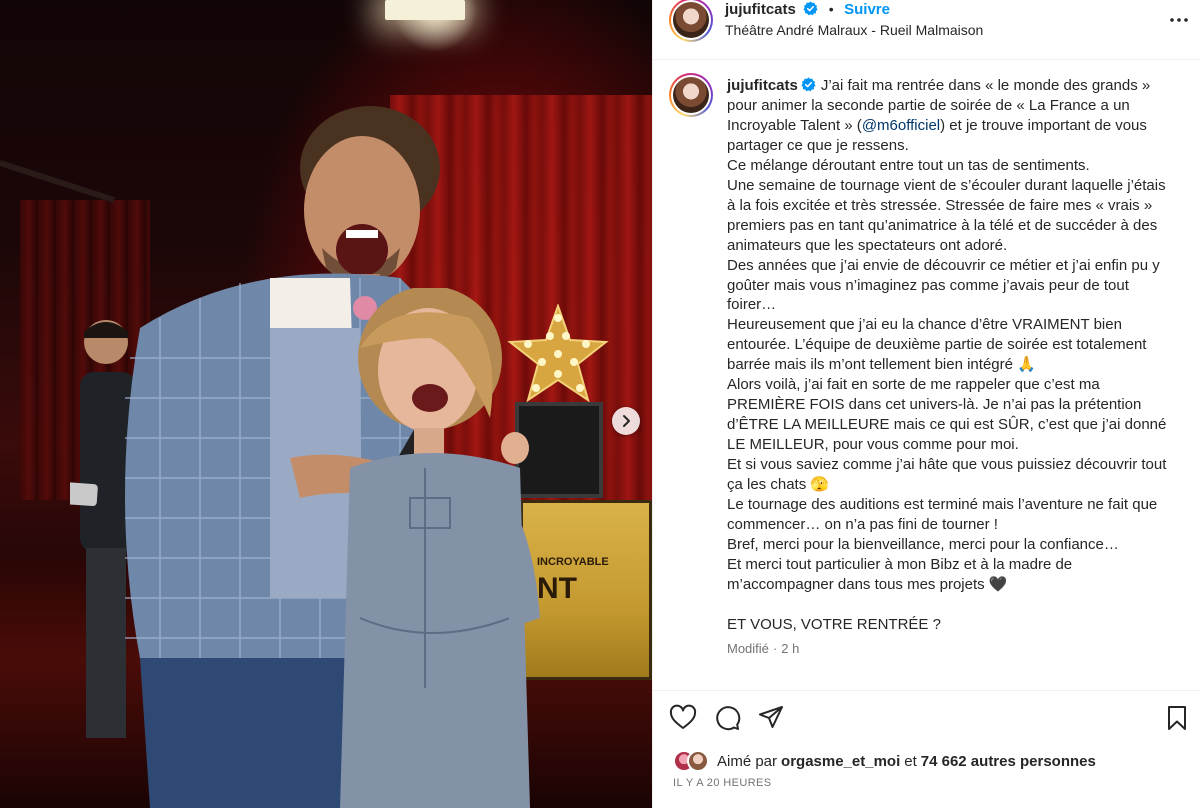 The image size is (1200, 808). I want to click on likes-prefix: Aimé par, so click(747, 761).